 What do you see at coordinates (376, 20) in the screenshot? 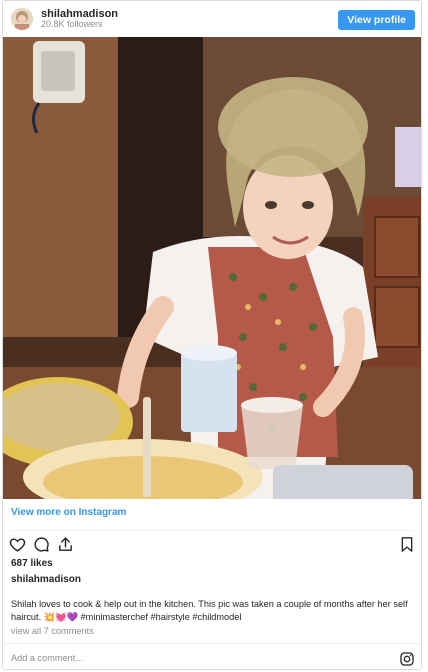
I see `view-profile-button: View profile` at bounding box center [376, 20].